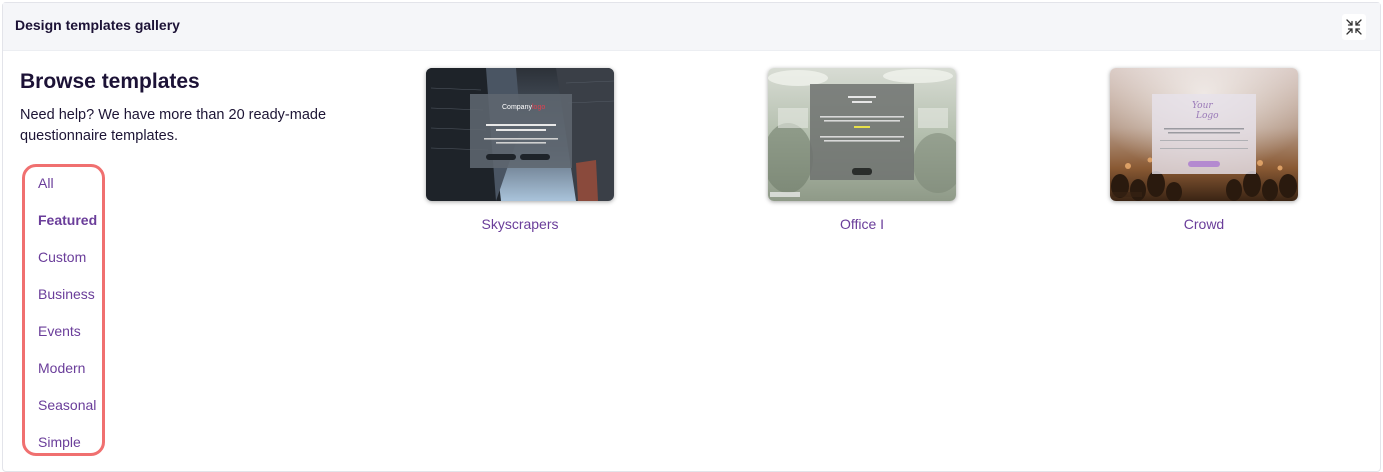 This screenshot has width=1383, height=472. Describe the element at coordinates (110, 81) in the screenshot. I see `browse-templates-heading: Browse templates` at that location.